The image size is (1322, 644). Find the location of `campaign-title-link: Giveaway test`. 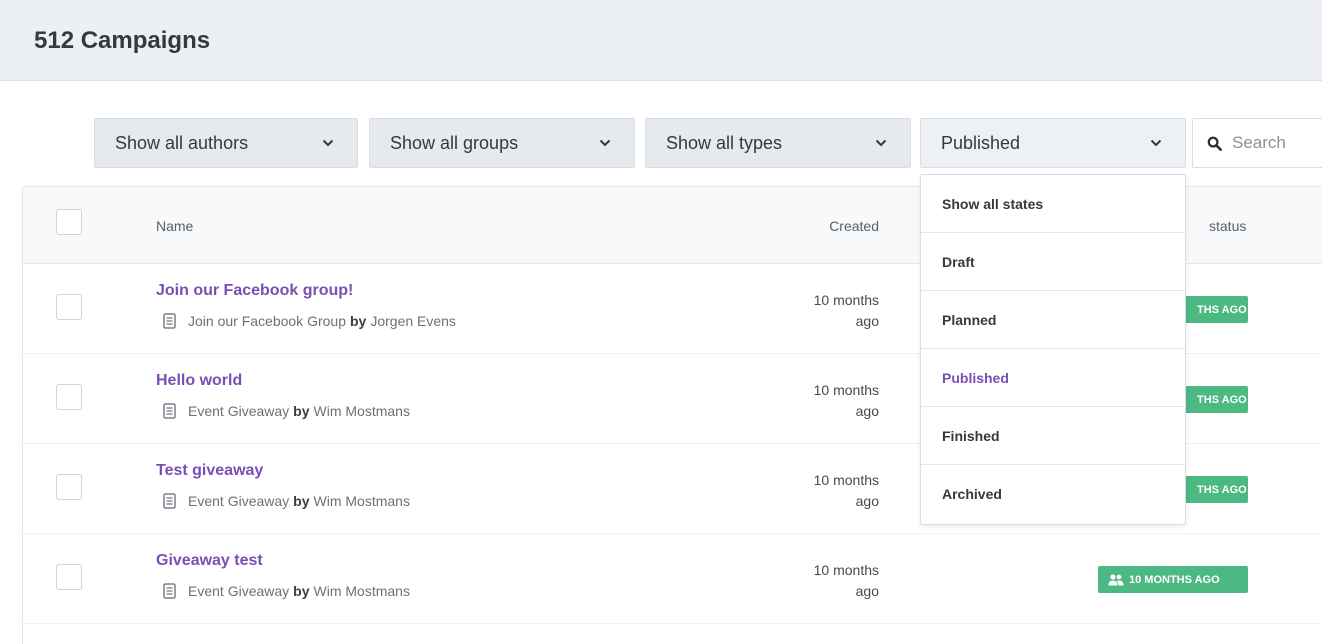

campaign-title-link: Giveaway test is located at coordinates (209, 561).